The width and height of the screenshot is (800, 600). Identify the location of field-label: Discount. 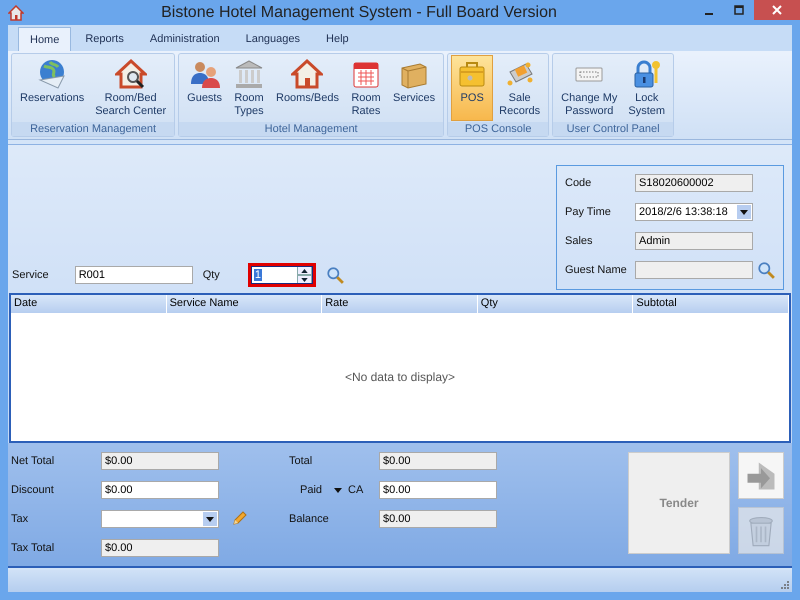
(33, 490).